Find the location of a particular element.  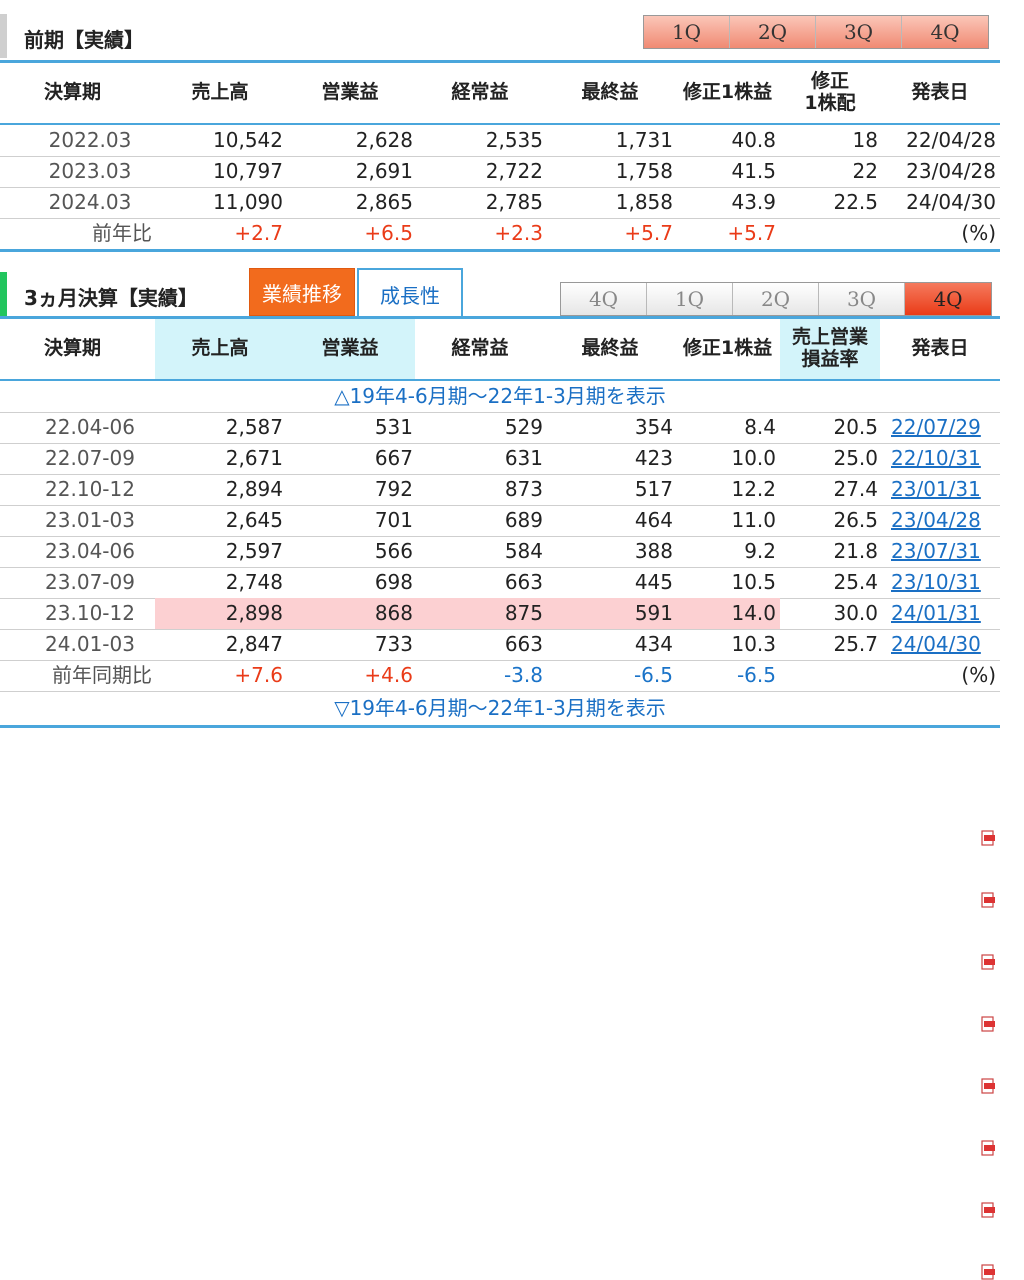

ordinary-cell: 2,722 is located at coordinates (514, 171).